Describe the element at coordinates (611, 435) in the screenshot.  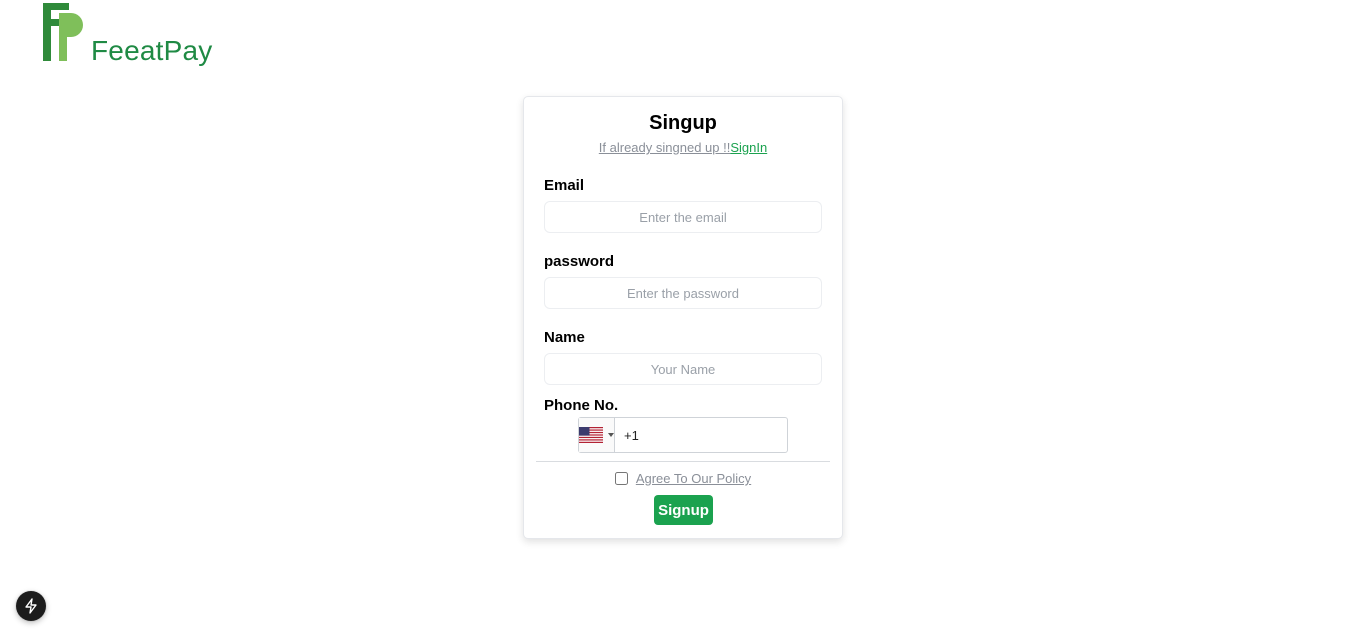
I see `chevron-down-icon` at that location.